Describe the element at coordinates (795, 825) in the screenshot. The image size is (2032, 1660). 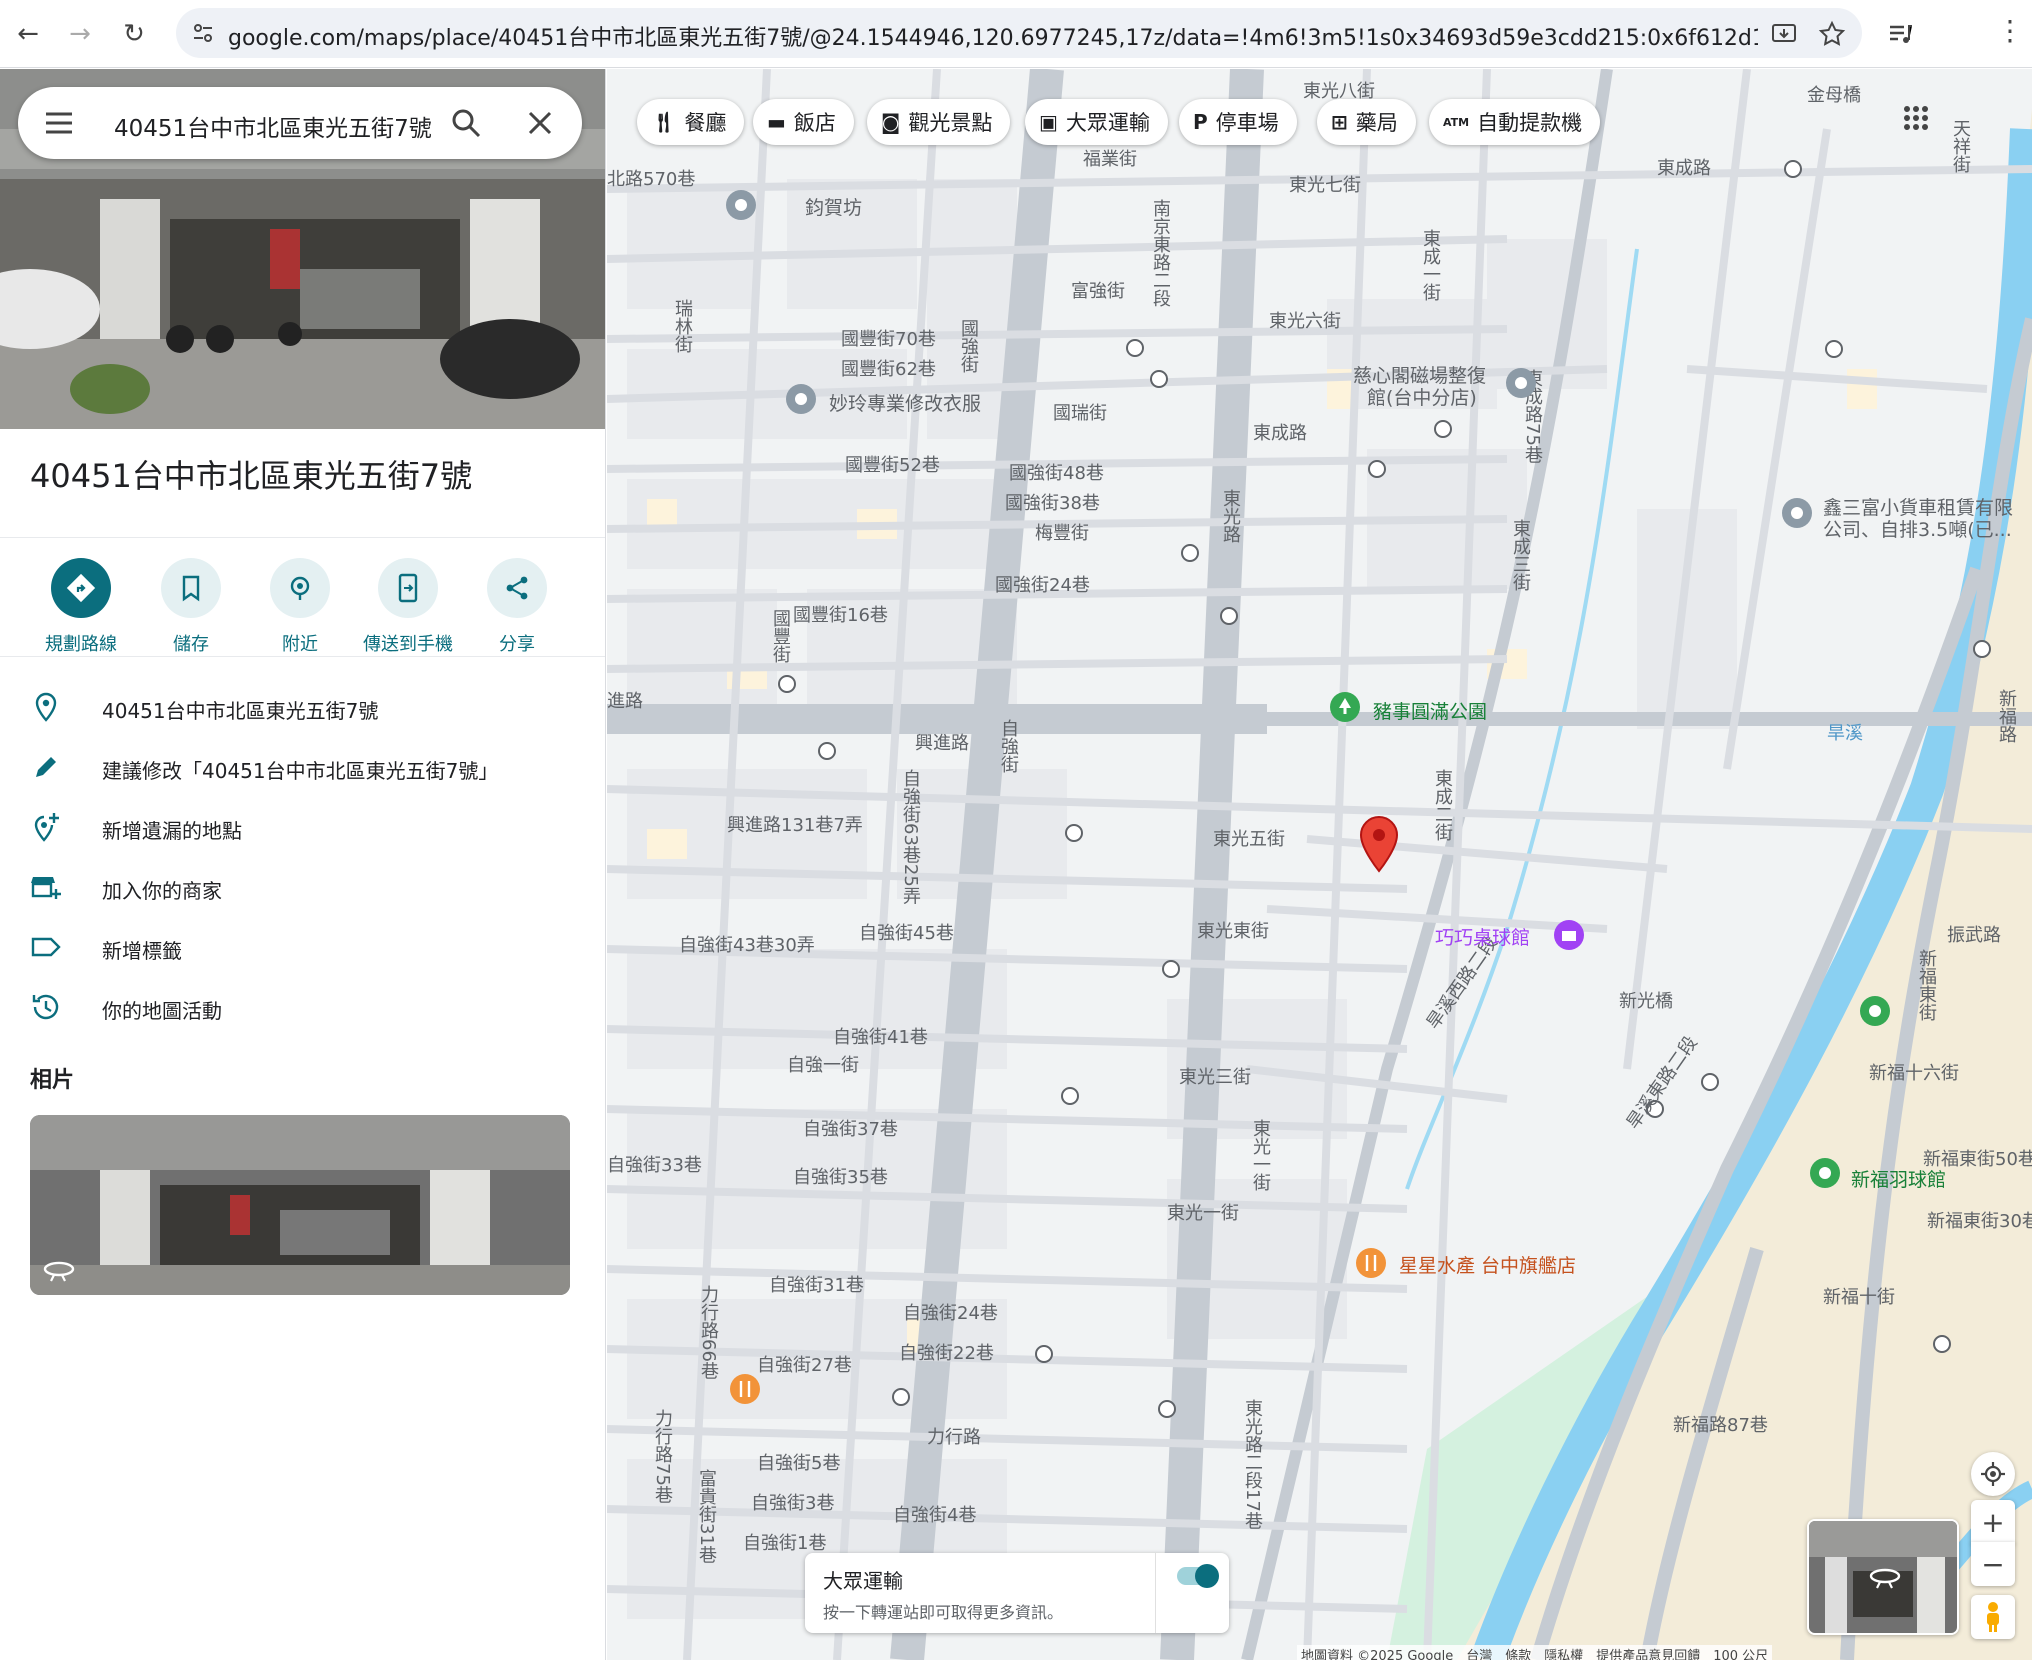
I see `street-label: 興進路131巷7弄` at that location.